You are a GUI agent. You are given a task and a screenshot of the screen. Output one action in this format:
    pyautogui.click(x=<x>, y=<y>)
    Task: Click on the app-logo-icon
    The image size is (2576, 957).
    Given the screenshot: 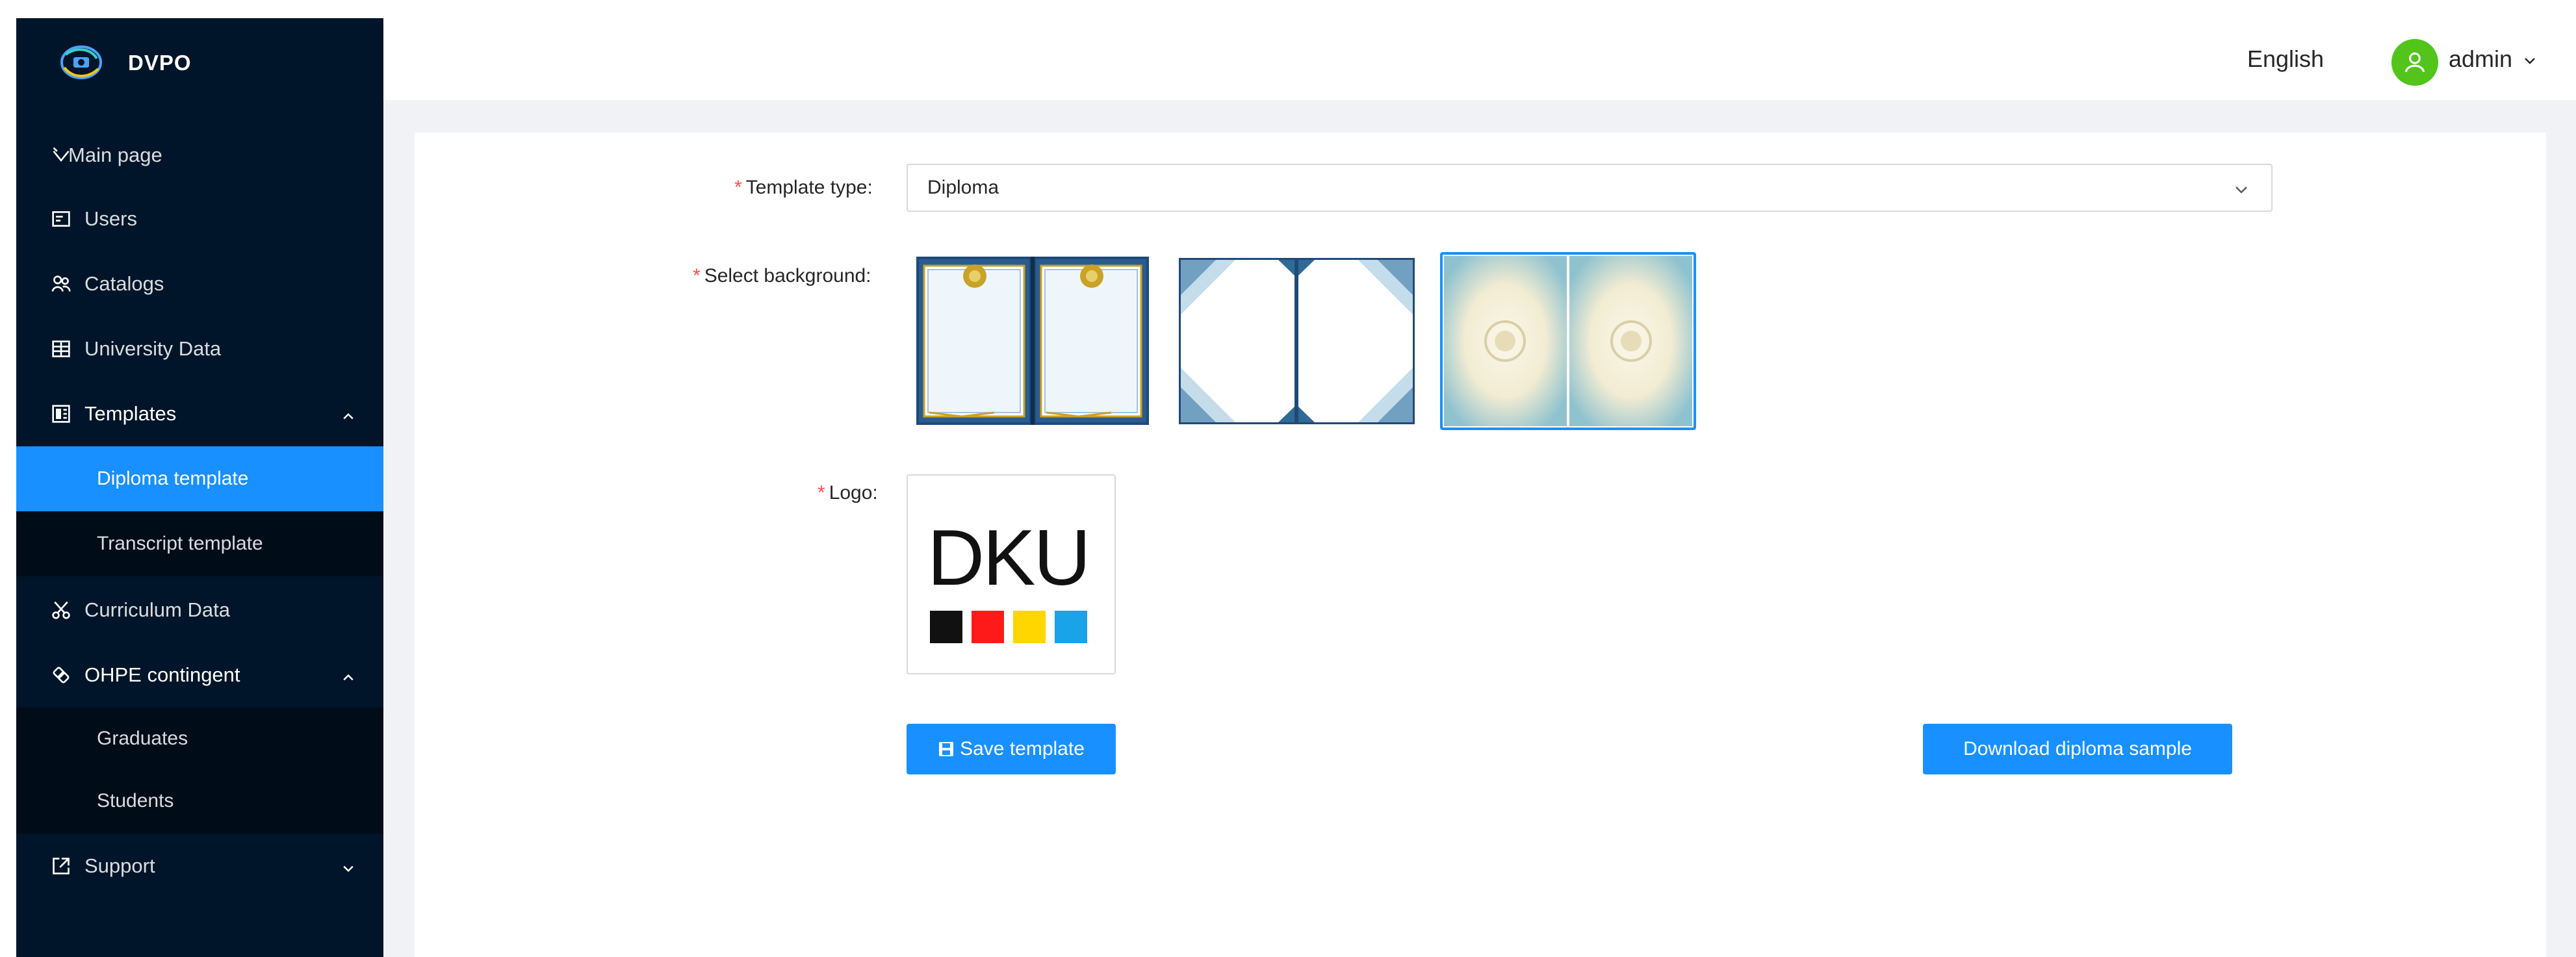 What is the action you would take?
    pyautogui.click(x=81, y=62)
    